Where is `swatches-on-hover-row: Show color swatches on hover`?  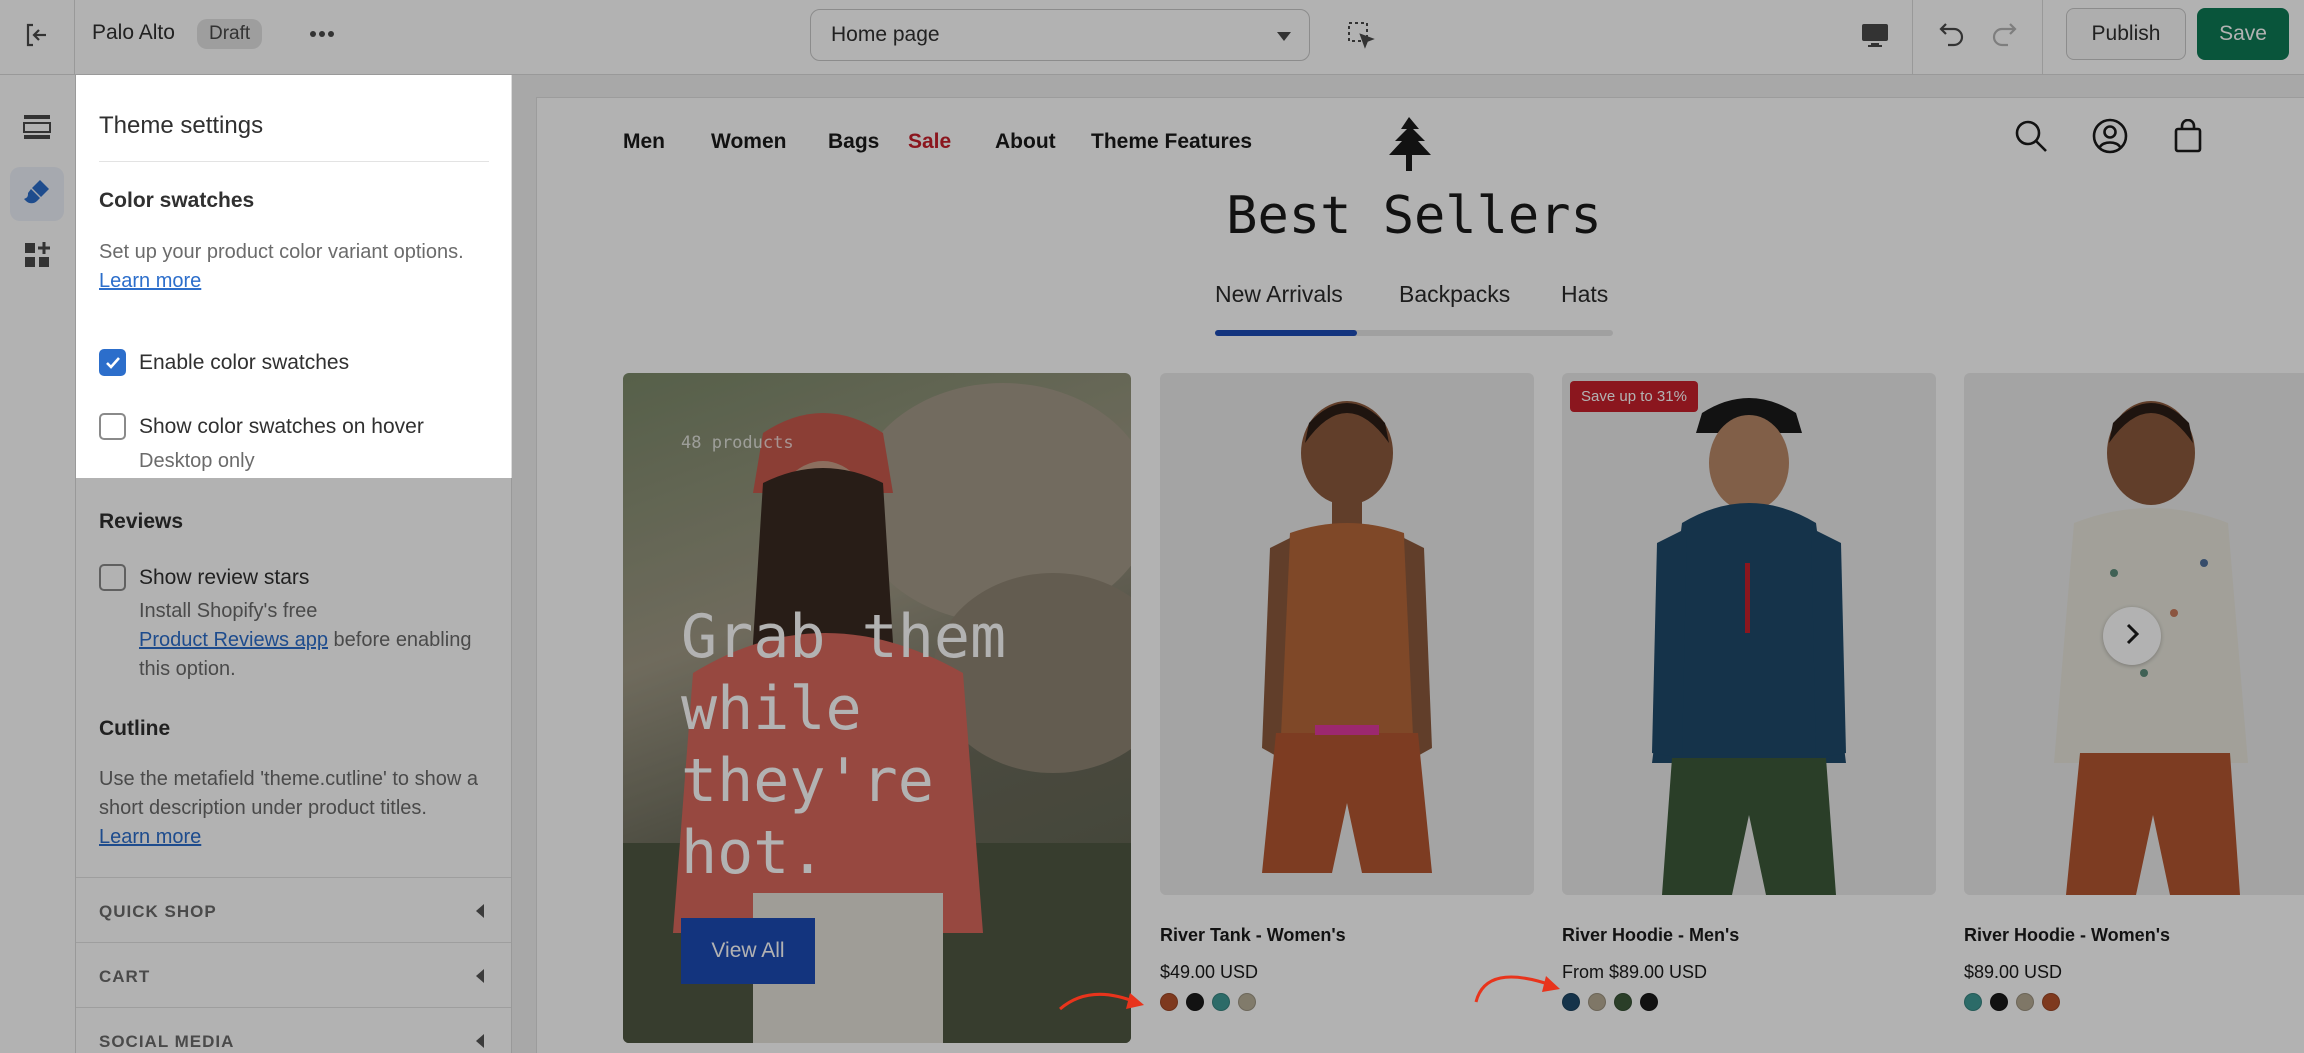
swatches-on-hover-row: Show color swatches on hover is located at coordinates (261, 426).